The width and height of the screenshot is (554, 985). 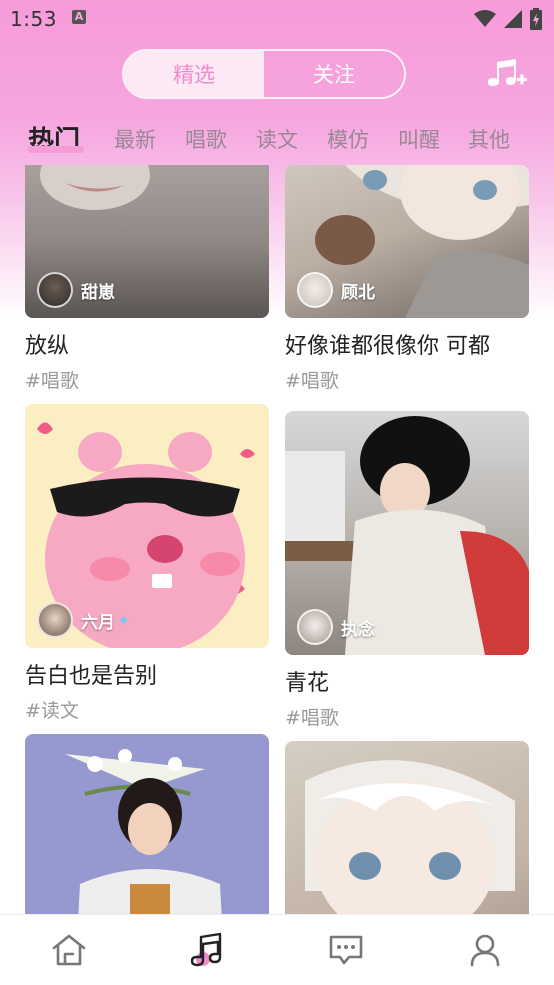 I want to click on feed-card: 顾北 好像谁都很像你 可都 #唱歌, so click(x=407, y=279).